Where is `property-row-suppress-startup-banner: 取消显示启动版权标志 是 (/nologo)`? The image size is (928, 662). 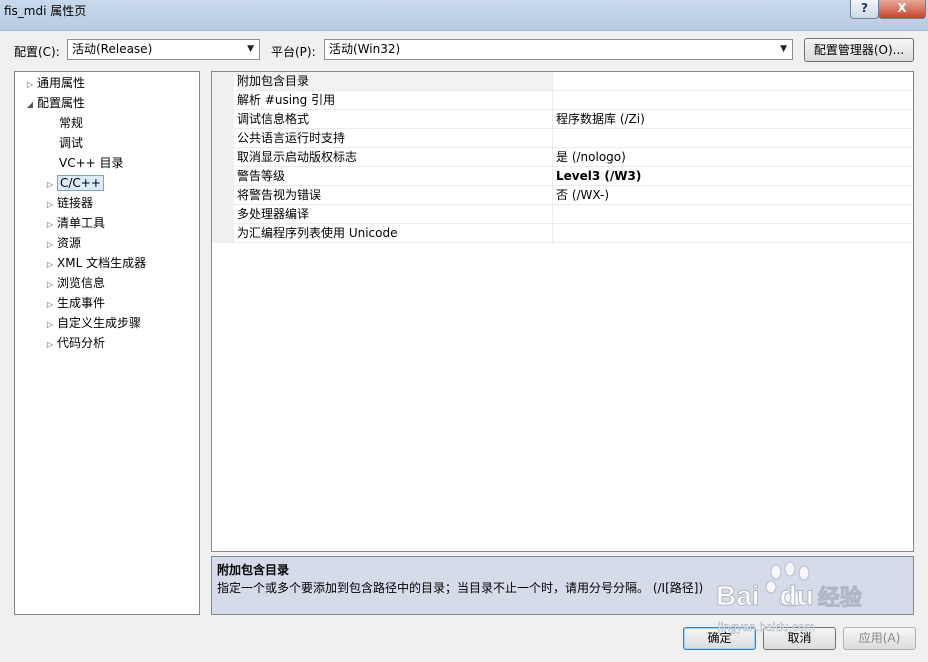
property-row-suppress-startup-banner: 取消显示启动版权标志 是 (/nologo) is located at coordinates (562, 157).